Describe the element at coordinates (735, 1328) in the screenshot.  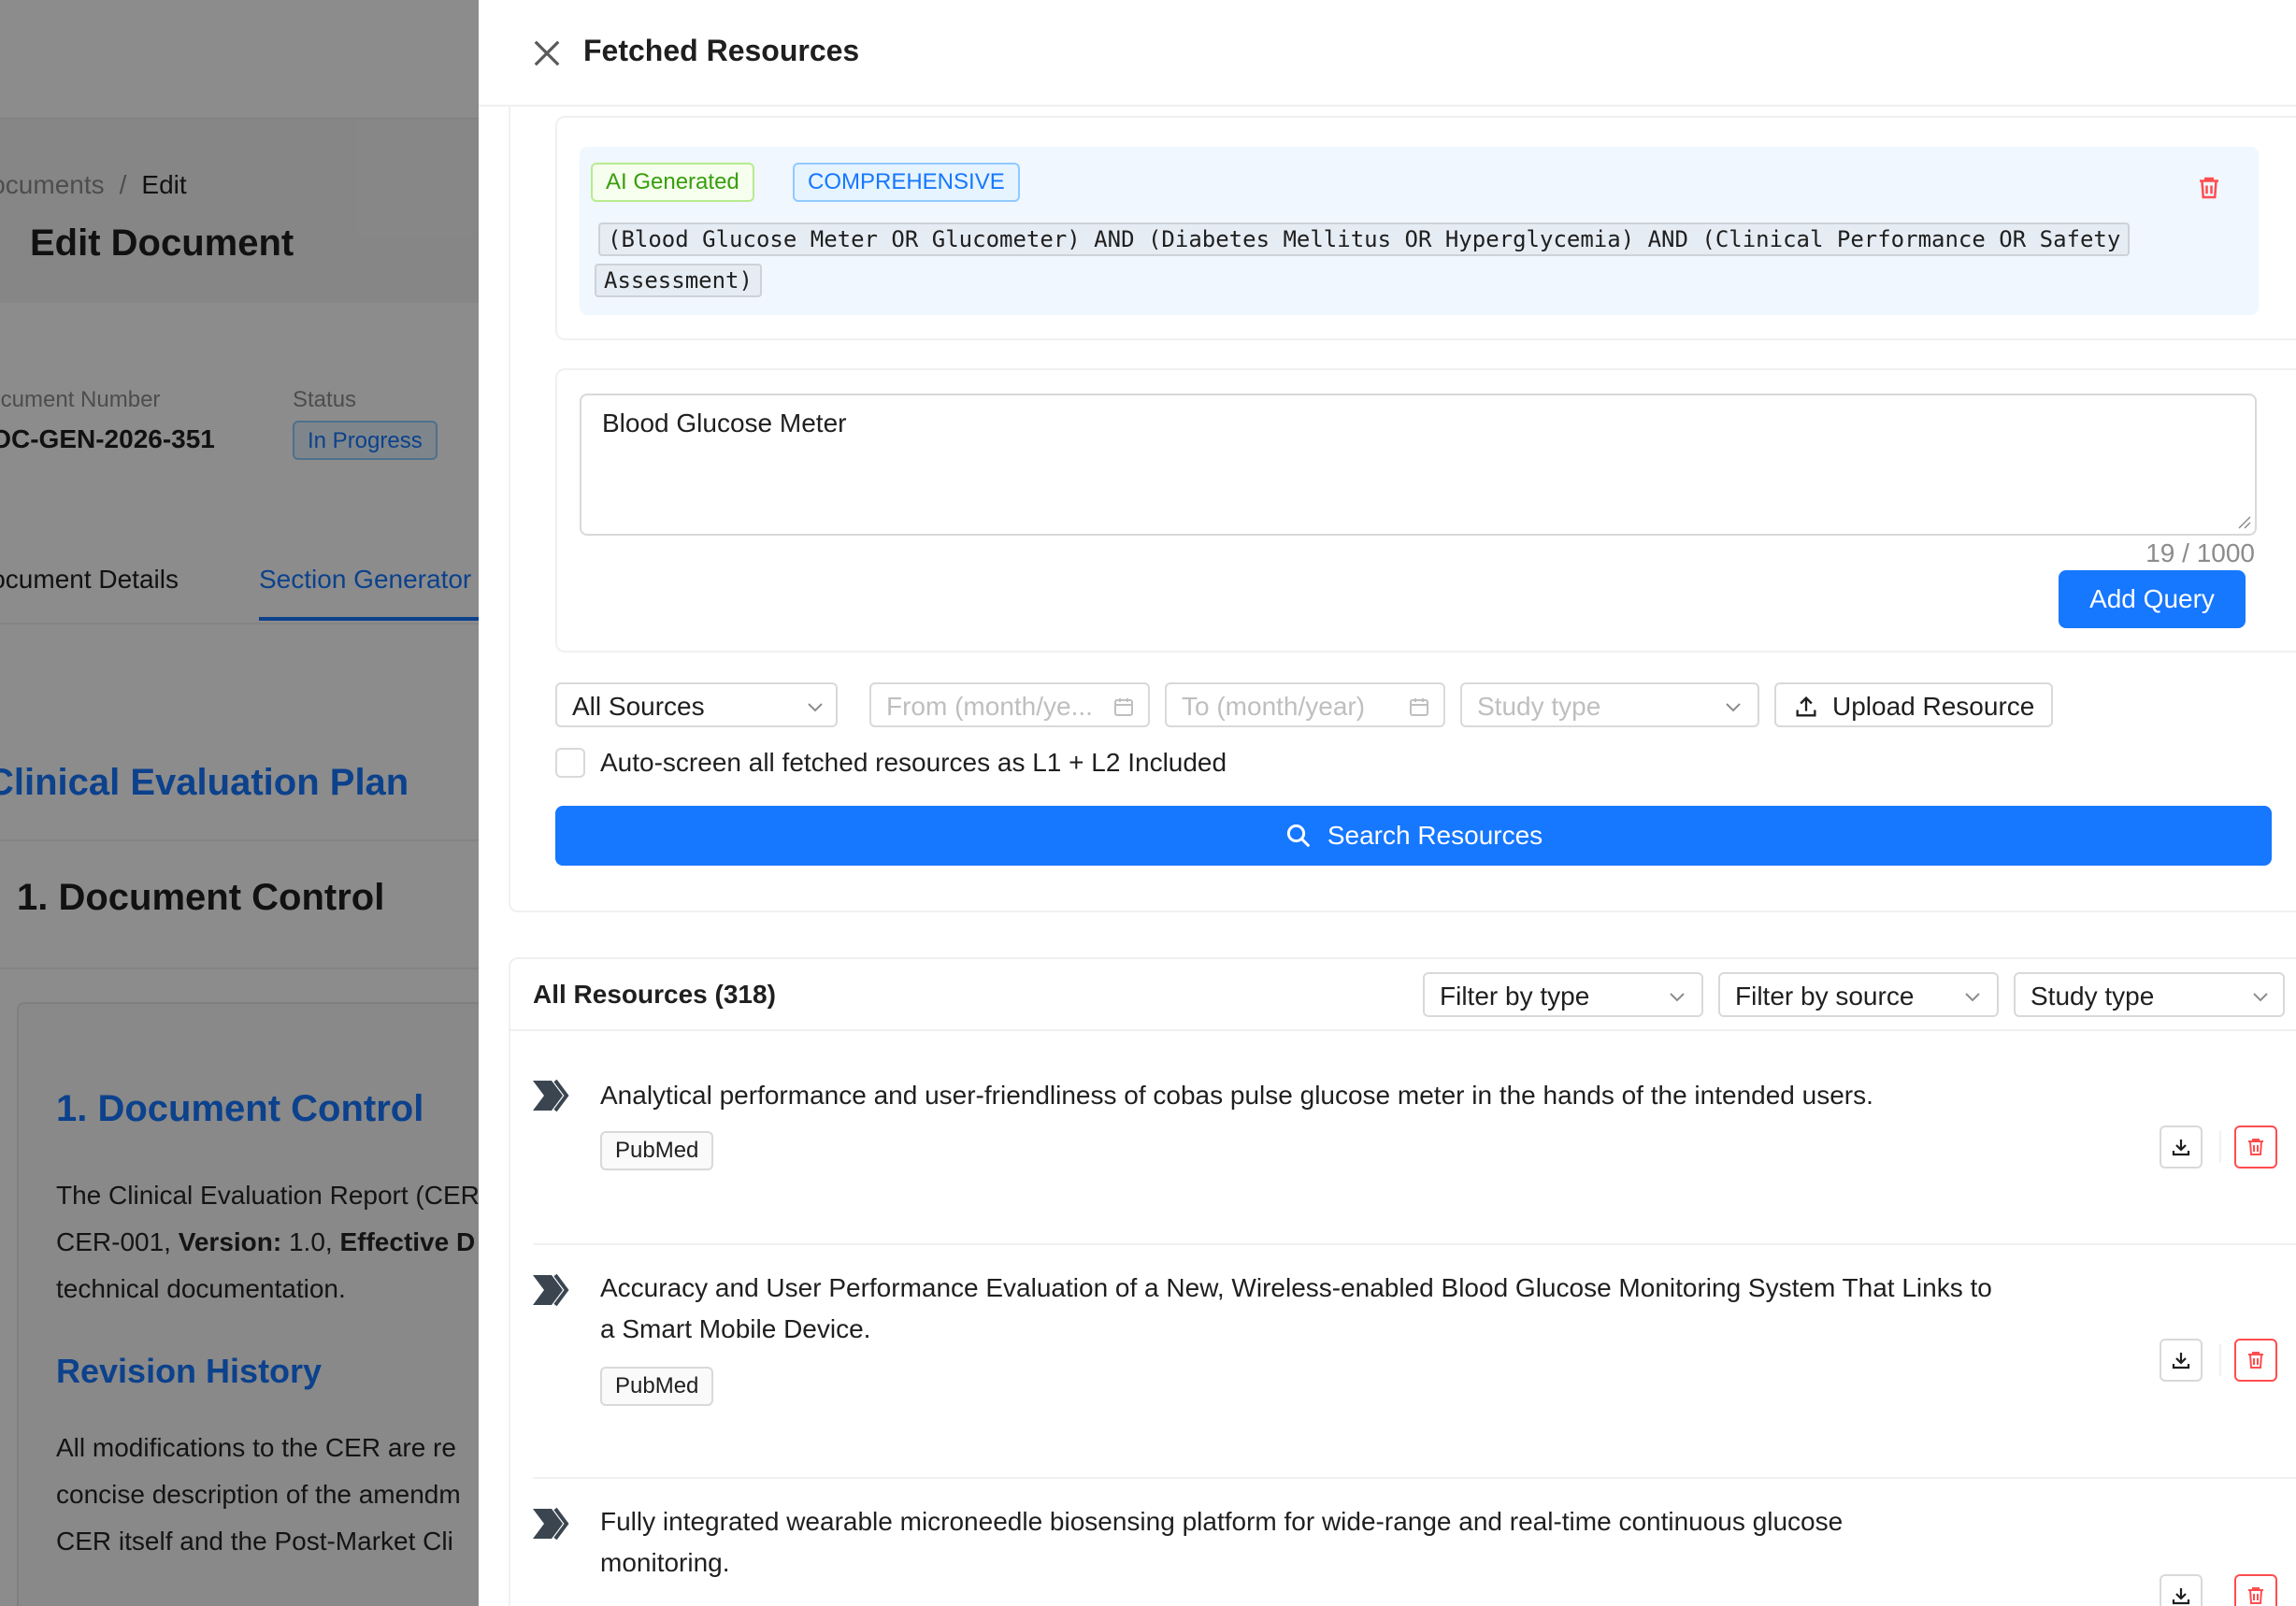
I see `resource-title-line: a Smart Mobile Device.` at that location.